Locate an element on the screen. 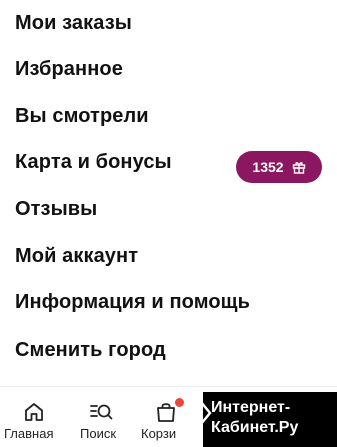 The width and height of the screenshot is (337, 447). menu-item-info-help: Информация и помощь is located at coordinates (168, 302).